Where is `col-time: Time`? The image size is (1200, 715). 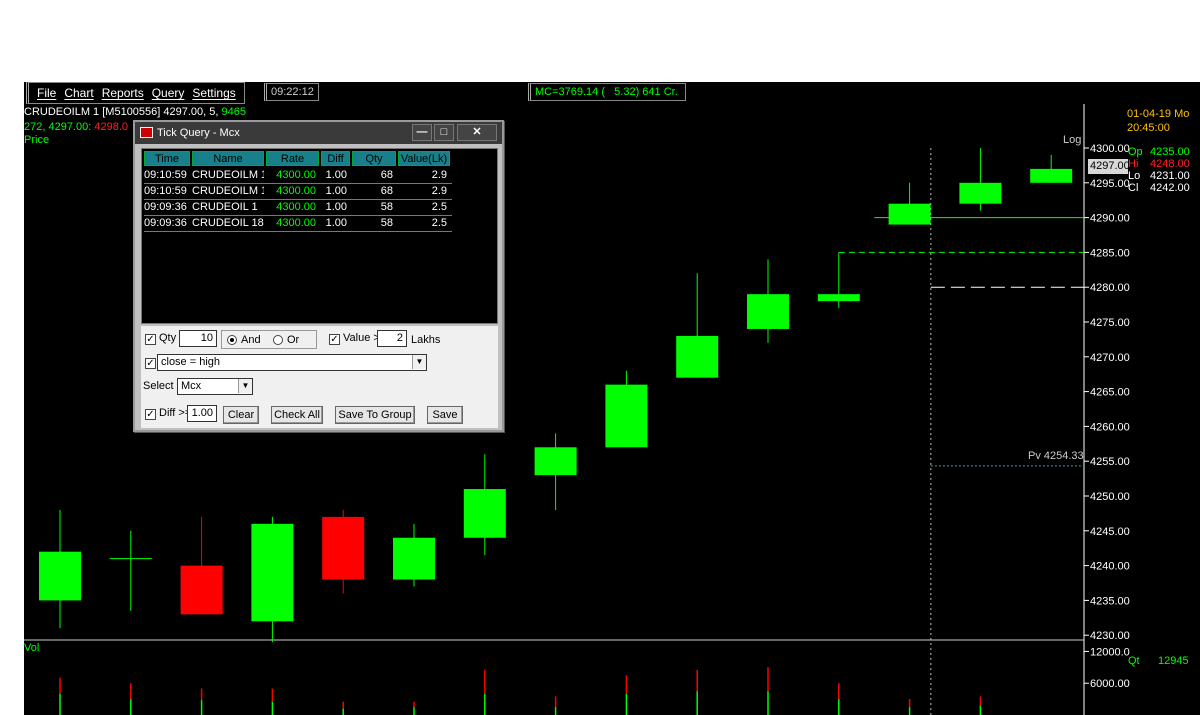
col-time: Time is located at coordinates (167, 158).